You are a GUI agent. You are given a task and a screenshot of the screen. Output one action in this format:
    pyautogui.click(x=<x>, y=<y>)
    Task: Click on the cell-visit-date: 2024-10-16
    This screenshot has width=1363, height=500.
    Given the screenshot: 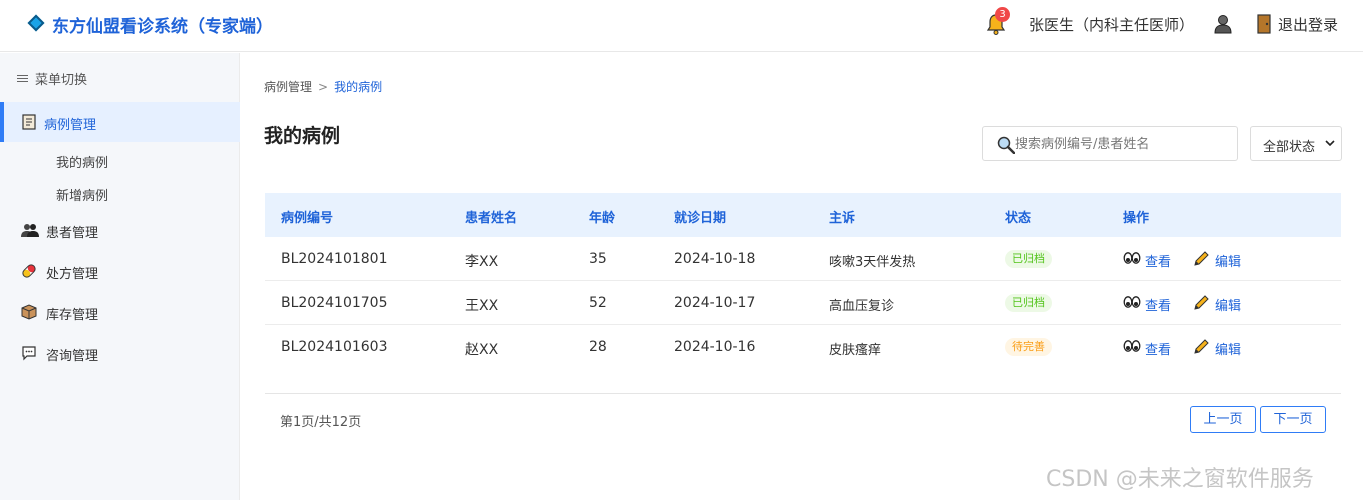 What is the action you would take?
    pyautogui.click(x=715, y=347)
    